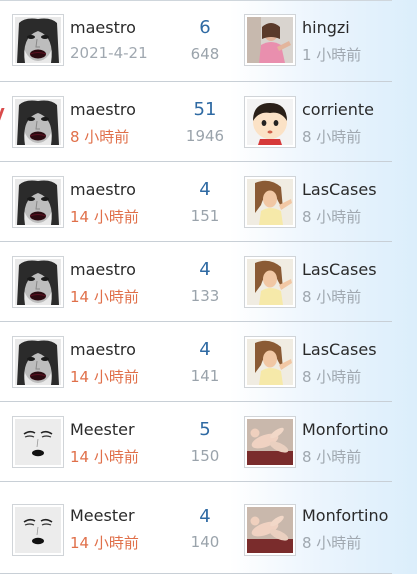 This screenshot has width=417, height=574. Describe the element at coordinates (326, 27) in the screenshot. I see `last-poster-name: hingzi` at that location.